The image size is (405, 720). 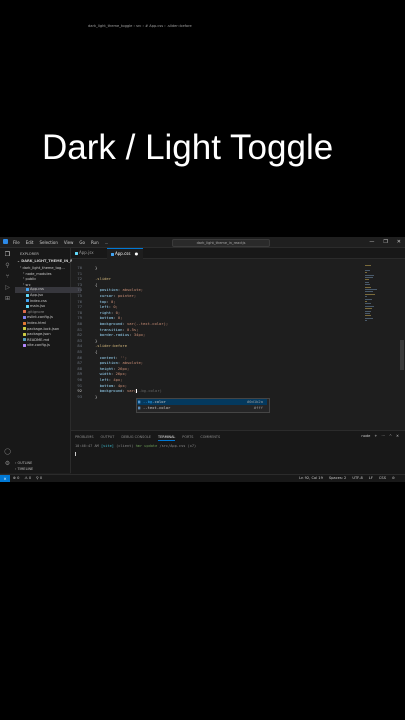 I want to click on code-line: bottom: 4px;, so click(x=111, y=385).